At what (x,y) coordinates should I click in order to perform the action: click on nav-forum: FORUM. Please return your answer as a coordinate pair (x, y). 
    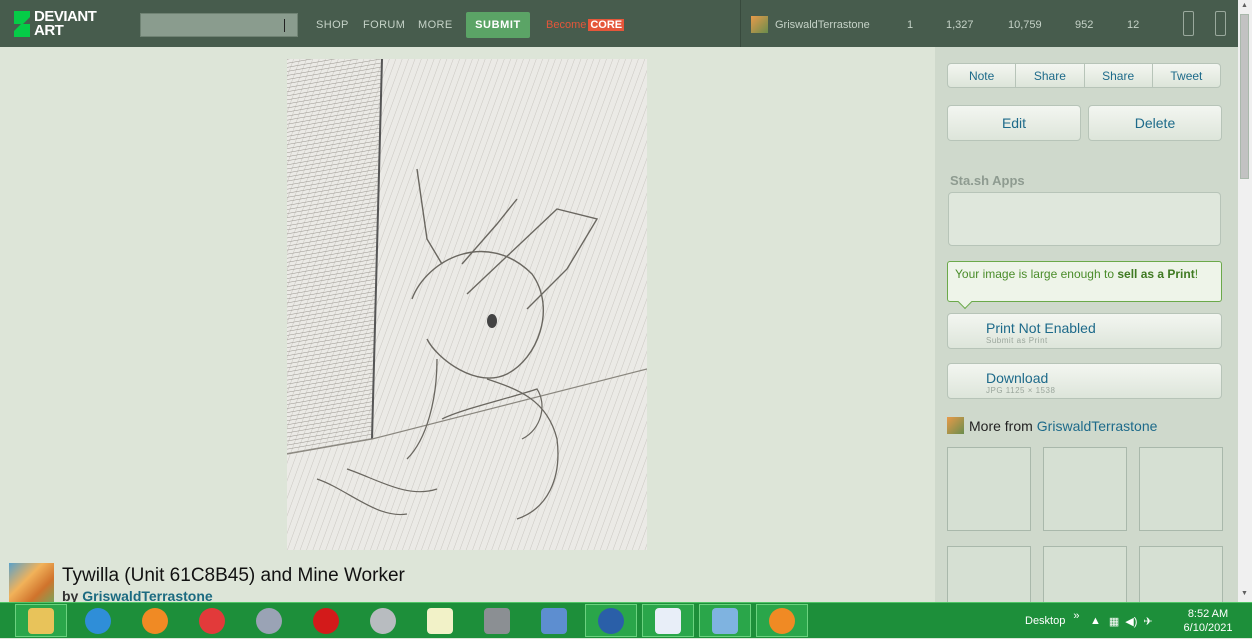
    Looking at the image, I should click on (384, 25).